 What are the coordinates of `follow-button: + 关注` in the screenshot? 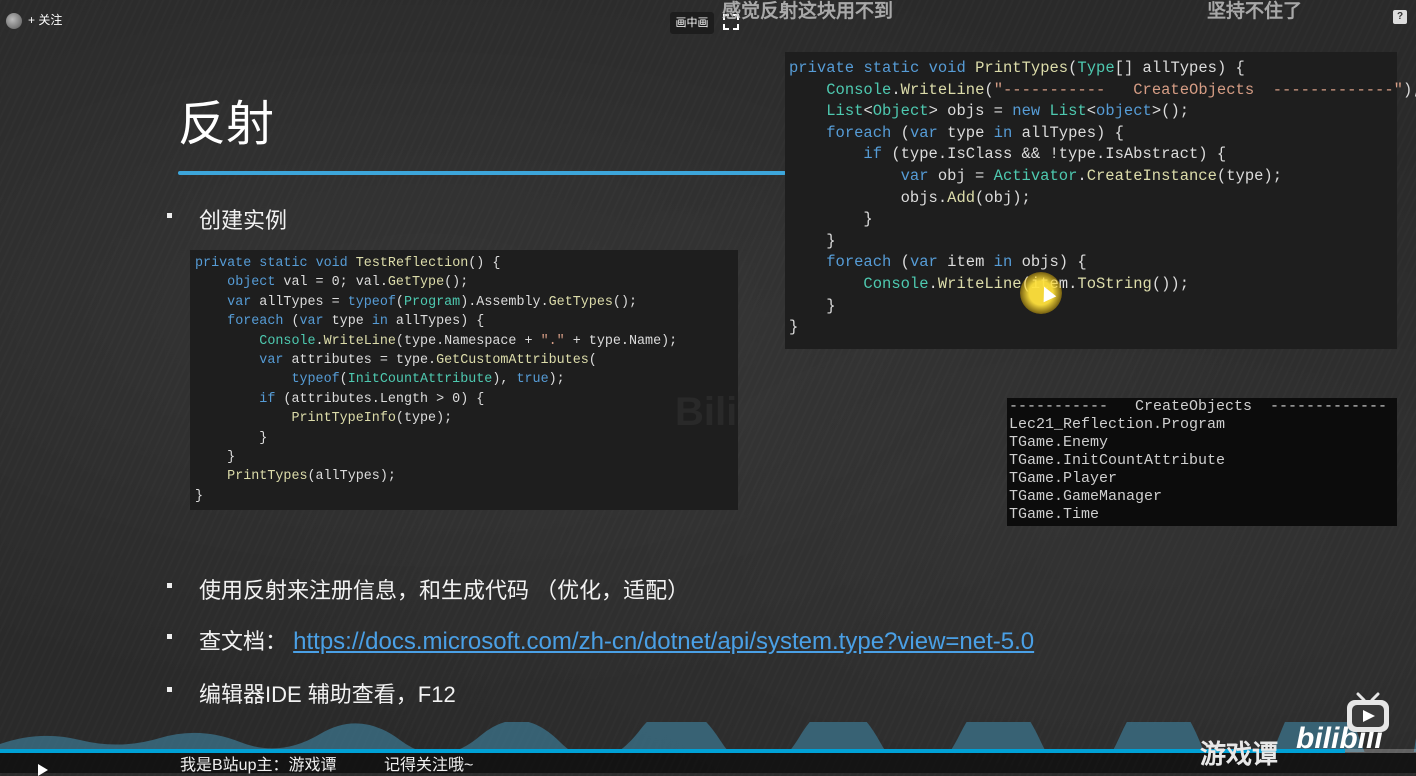 It's located at (45, 19).